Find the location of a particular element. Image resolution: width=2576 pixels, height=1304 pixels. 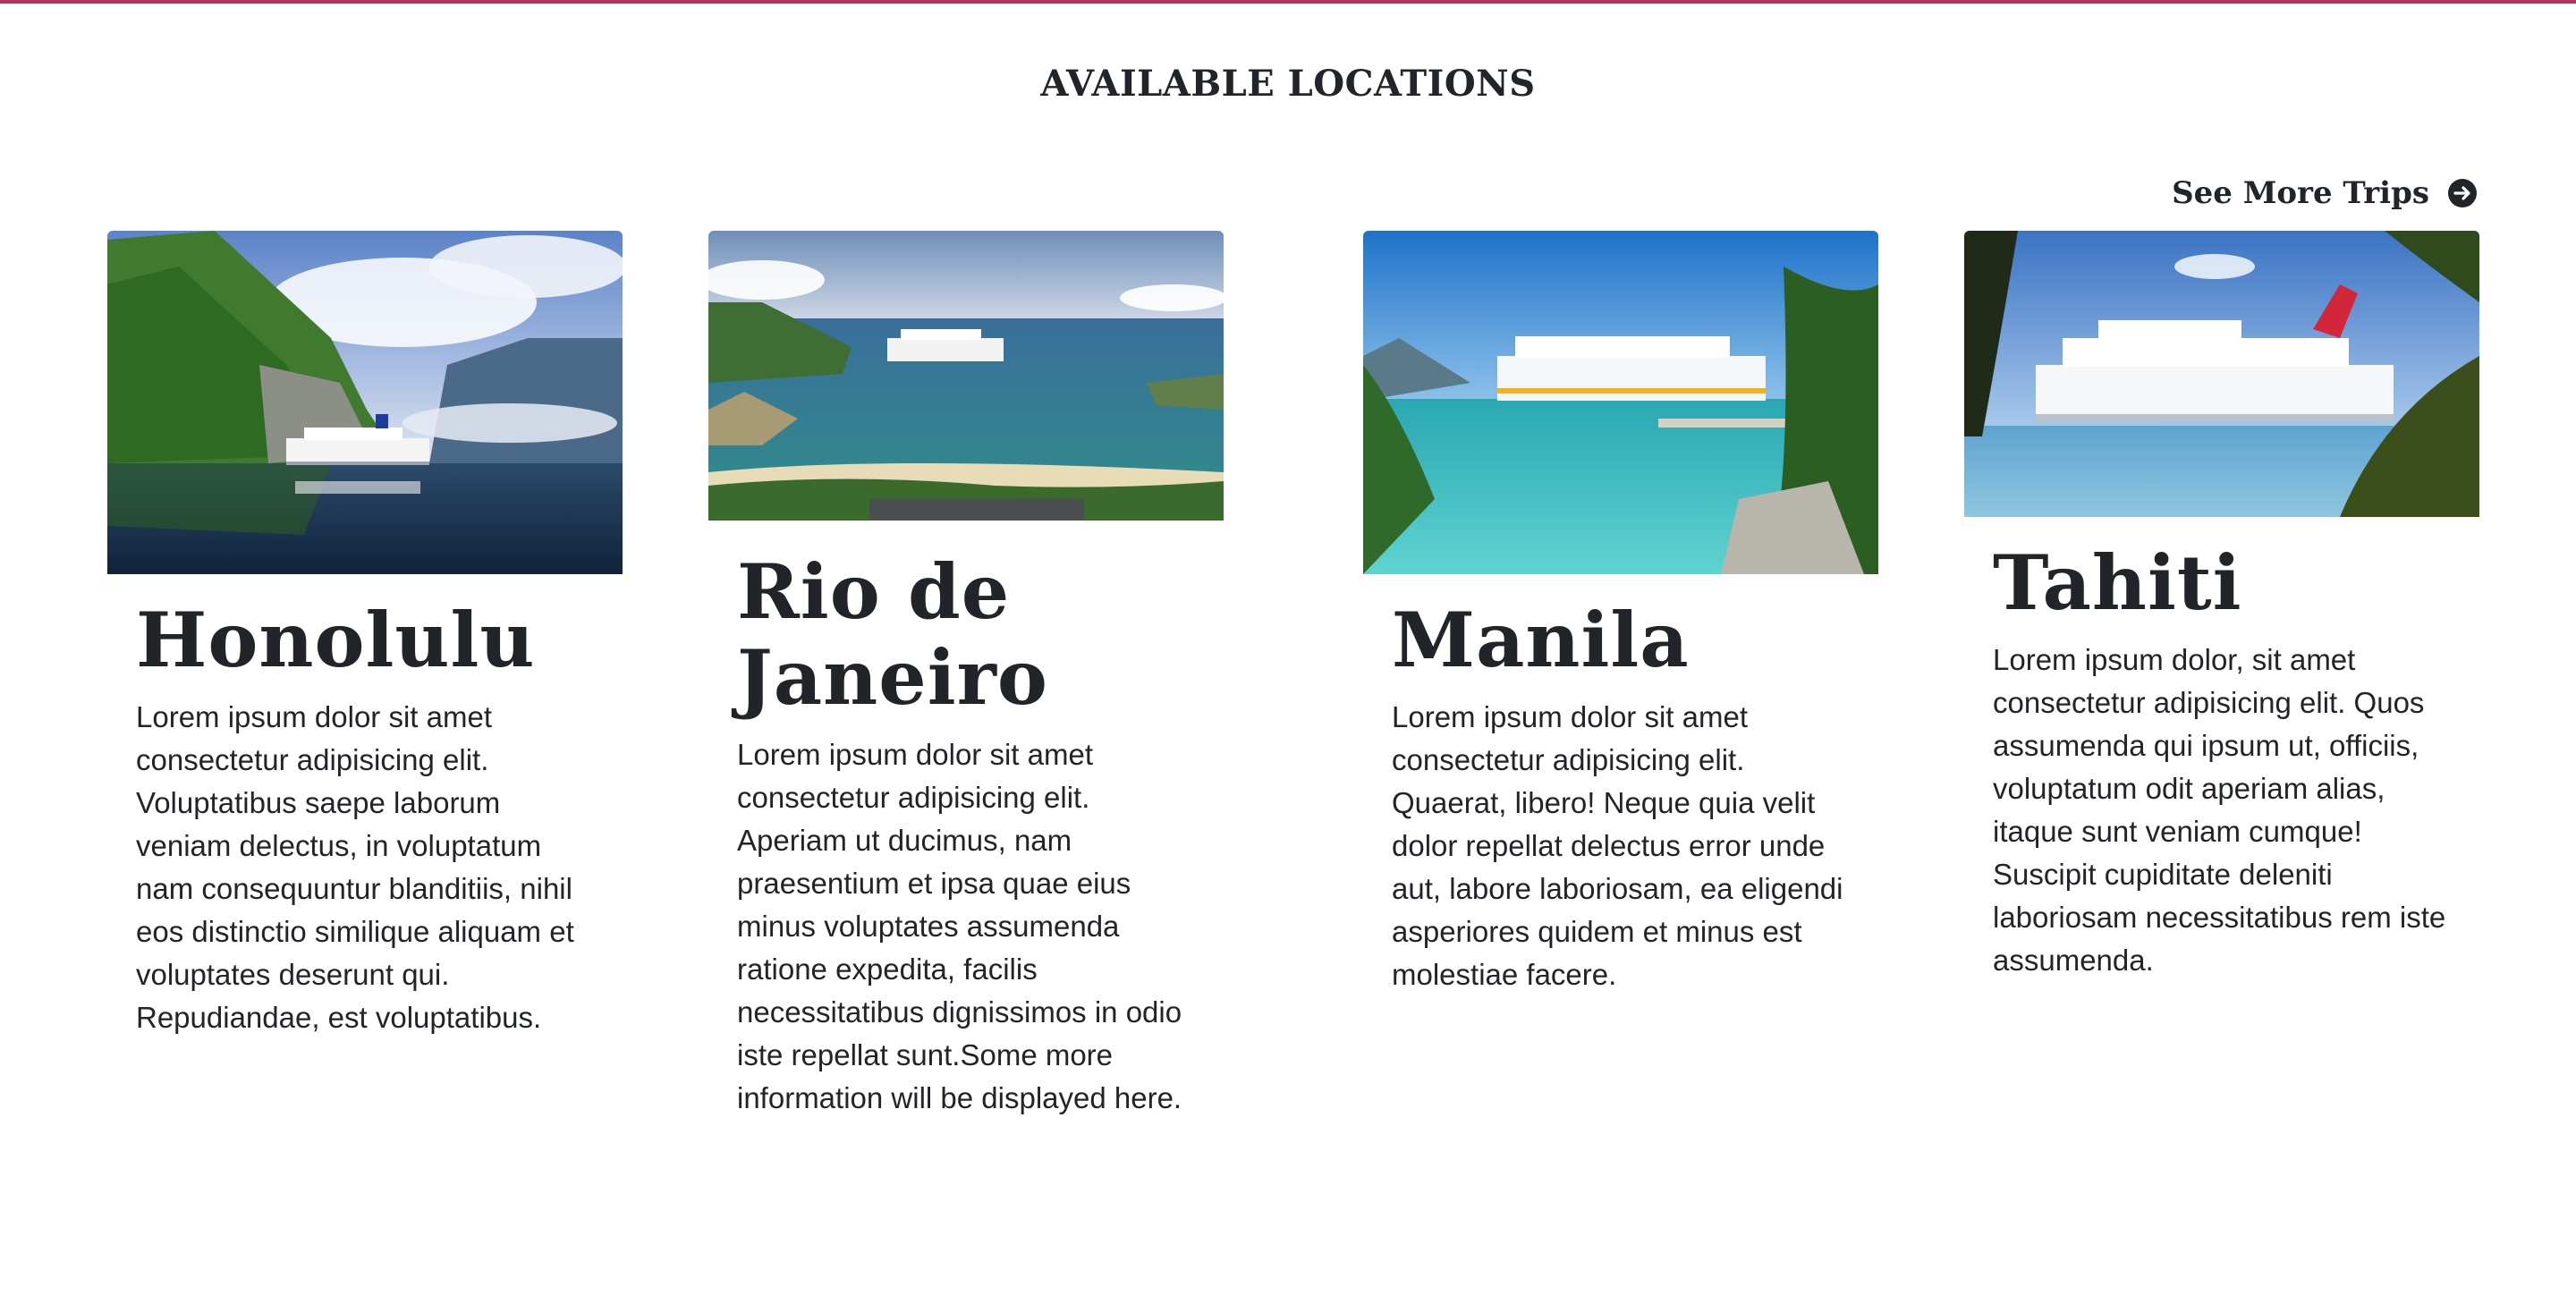

location-image-honolulu is located at coordinates (365, 403).